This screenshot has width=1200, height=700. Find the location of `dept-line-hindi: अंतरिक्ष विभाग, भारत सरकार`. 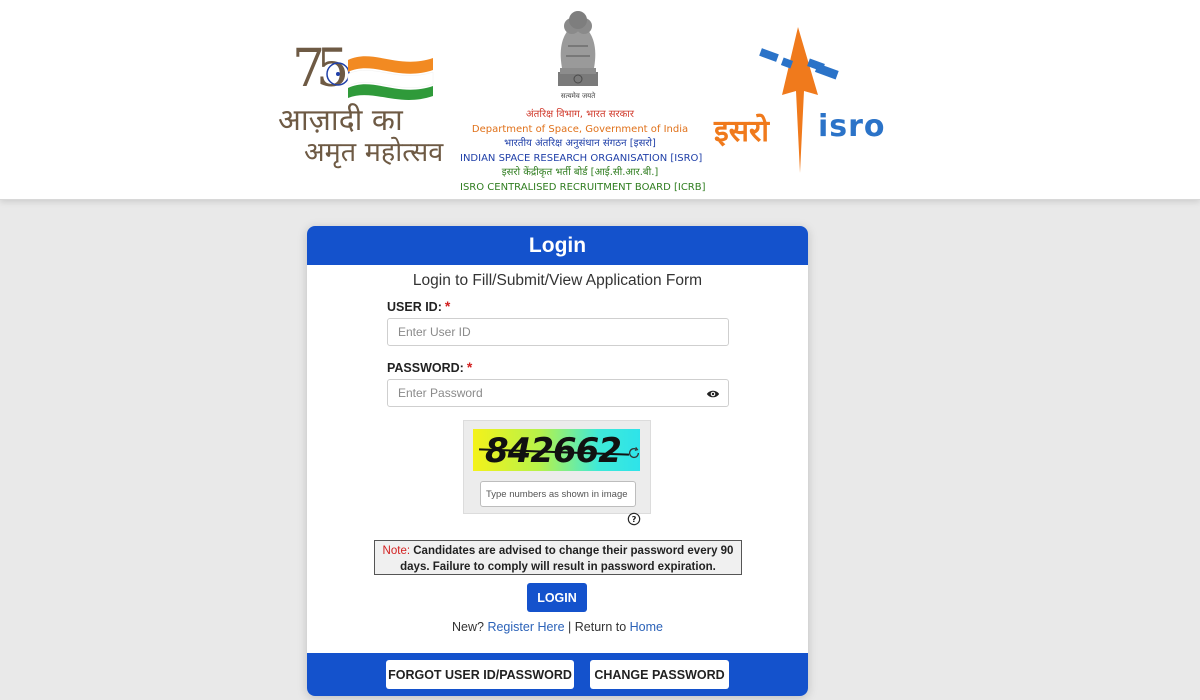

dept-line-hindi: अंतरिक्ष विभाग, भारत सरकार is located at coordinates (580, 114).